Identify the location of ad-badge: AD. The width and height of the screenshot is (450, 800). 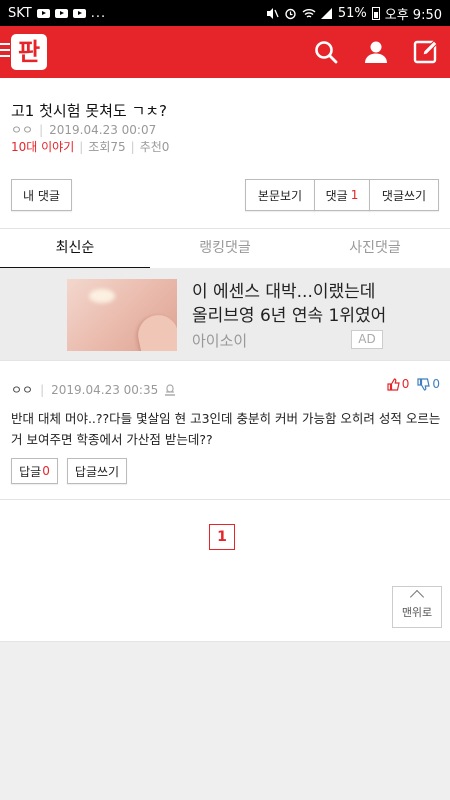
(367, 339).